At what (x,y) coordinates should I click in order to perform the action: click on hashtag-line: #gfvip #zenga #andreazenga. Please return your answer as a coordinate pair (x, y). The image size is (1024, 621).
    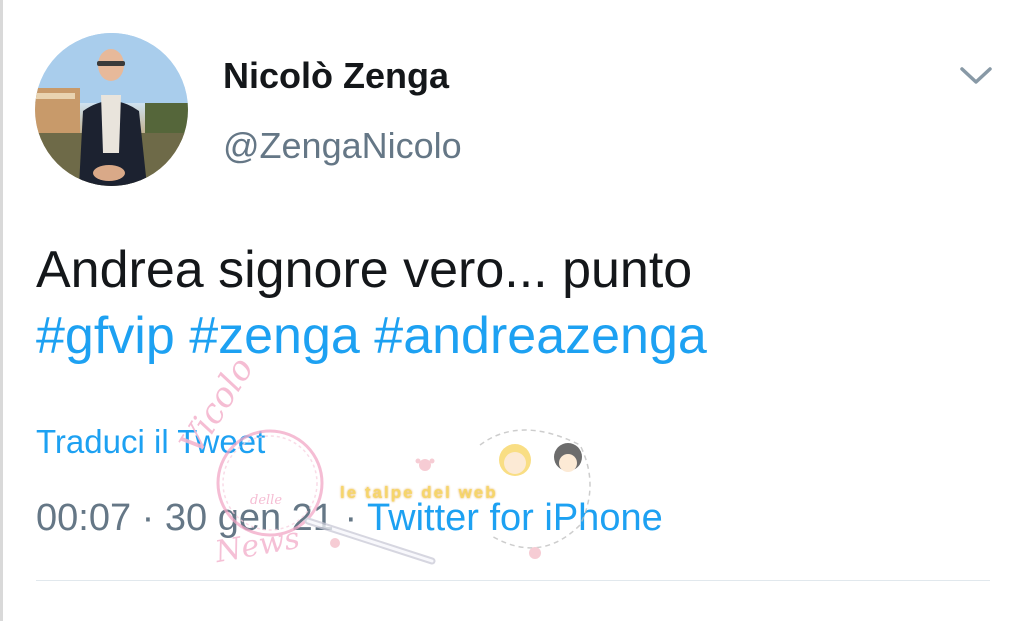
    Looking at the image, I should click on (516, 336).